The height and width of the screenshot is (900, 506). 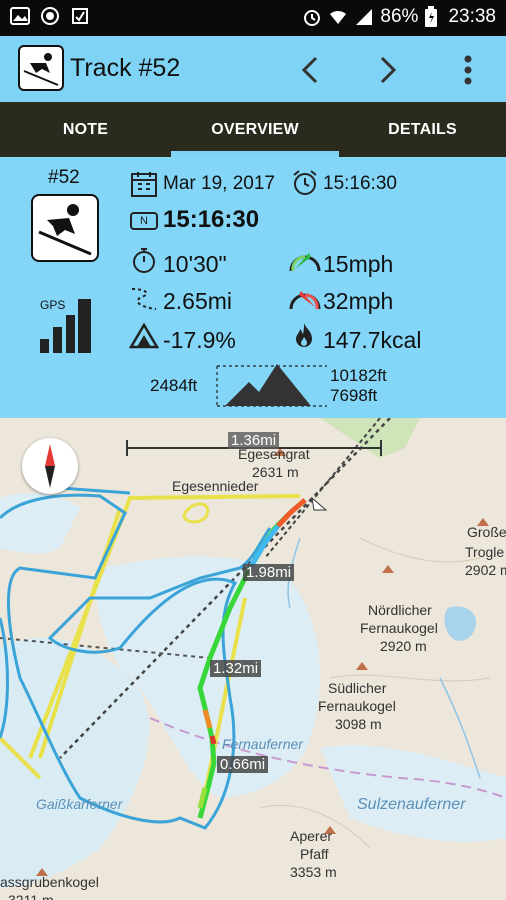 I want to click on chevron-left-icon, so click(x=309, y=70).